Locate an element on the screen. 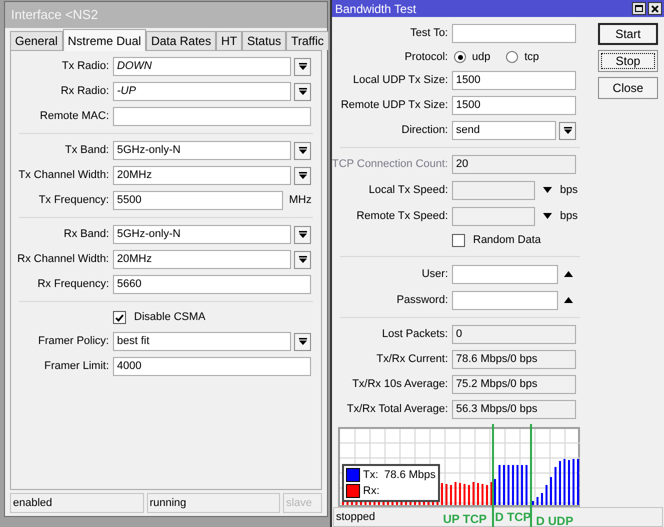  field-label: Rx Channel Width: is located at coordinates (63, 260).